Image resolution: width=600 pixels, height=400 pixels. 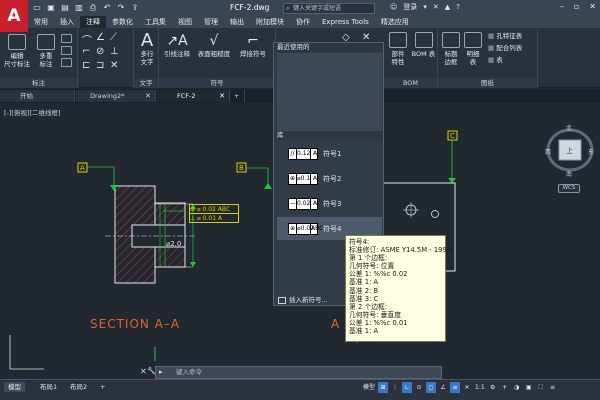 What do you see at coordinates (383, 387) in the screenshot?
I see `grid-icon: ⊞` at bounding box center [383, 387].